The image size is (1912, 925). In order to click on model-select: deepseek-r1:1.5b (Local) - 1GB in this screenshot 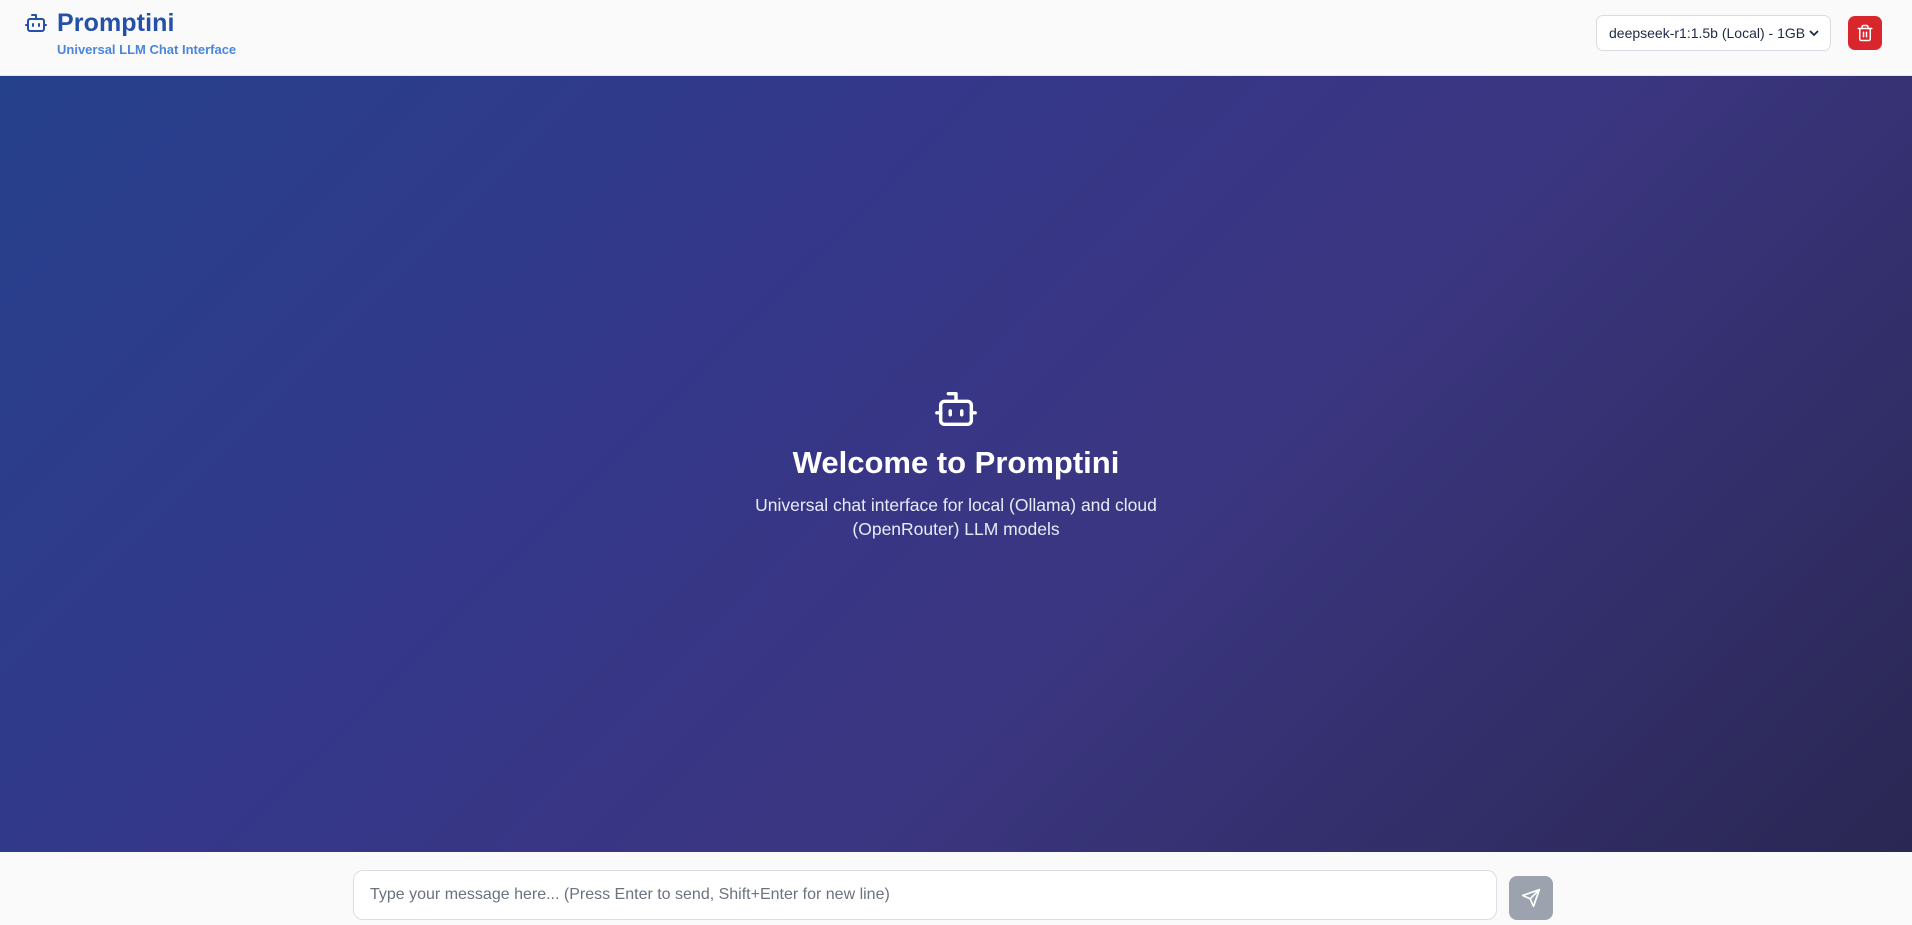, I will do `click(1713, 33)`.